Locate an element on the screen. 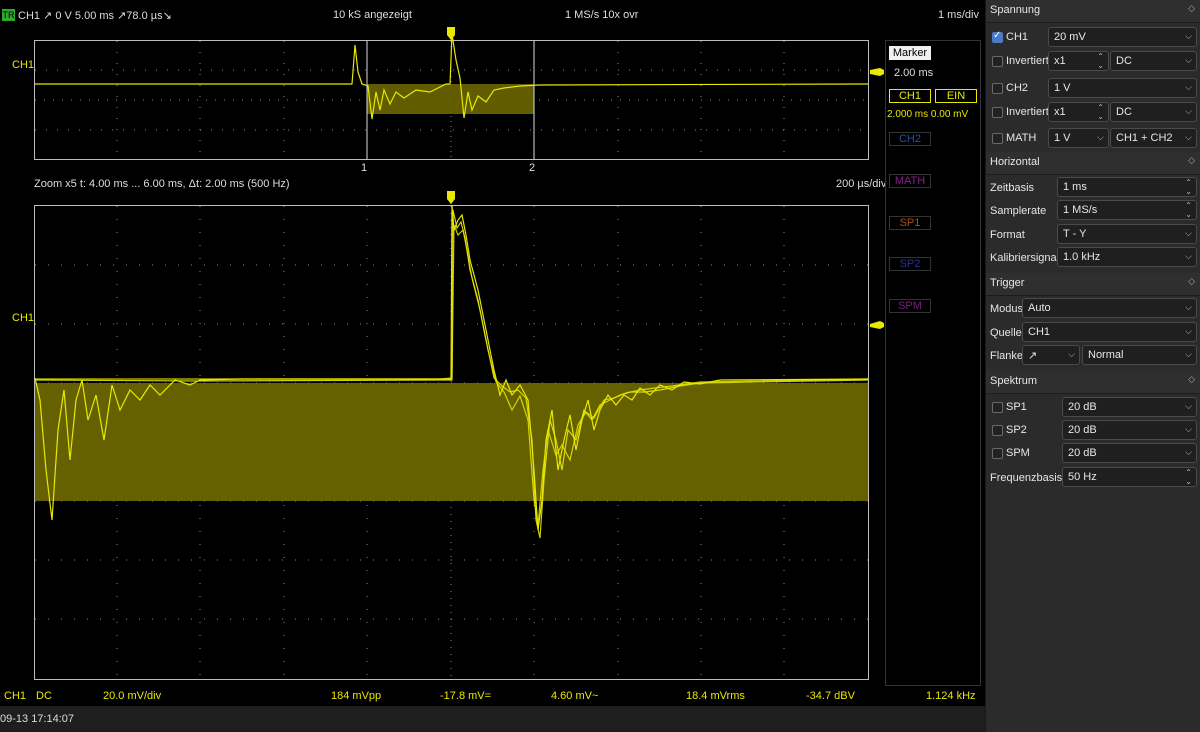  flanke-edge-value: ↗ is located at coordinates (1033, 356).